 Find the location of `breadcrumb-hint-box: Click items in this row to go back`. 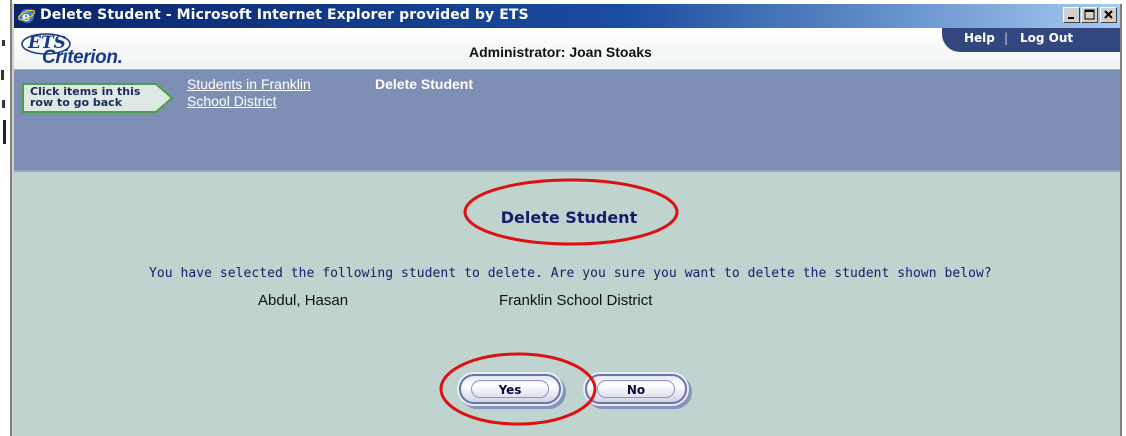

breadcrumb-hint-box: Click items in this row to go back is located at coordinates (98, 98).